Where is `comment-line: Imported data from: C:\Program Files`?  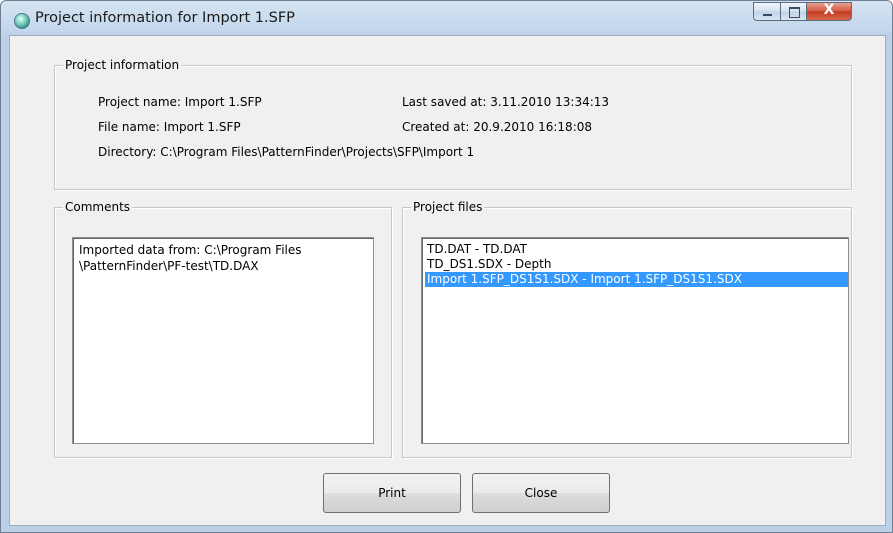 comment-line: Imported data from: C:\Program Files is located at coordinates (190, 250).